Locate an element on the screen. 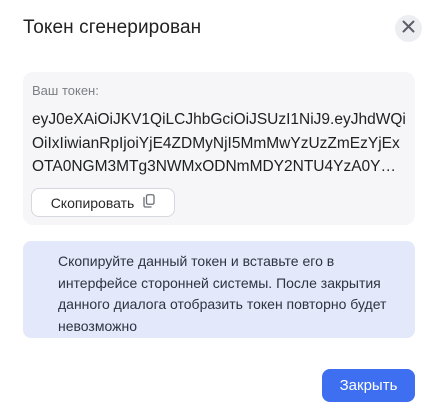 This screenshot has width=439, height=417. copy-token-button: Скопировать is located at coordinates (103, 202).